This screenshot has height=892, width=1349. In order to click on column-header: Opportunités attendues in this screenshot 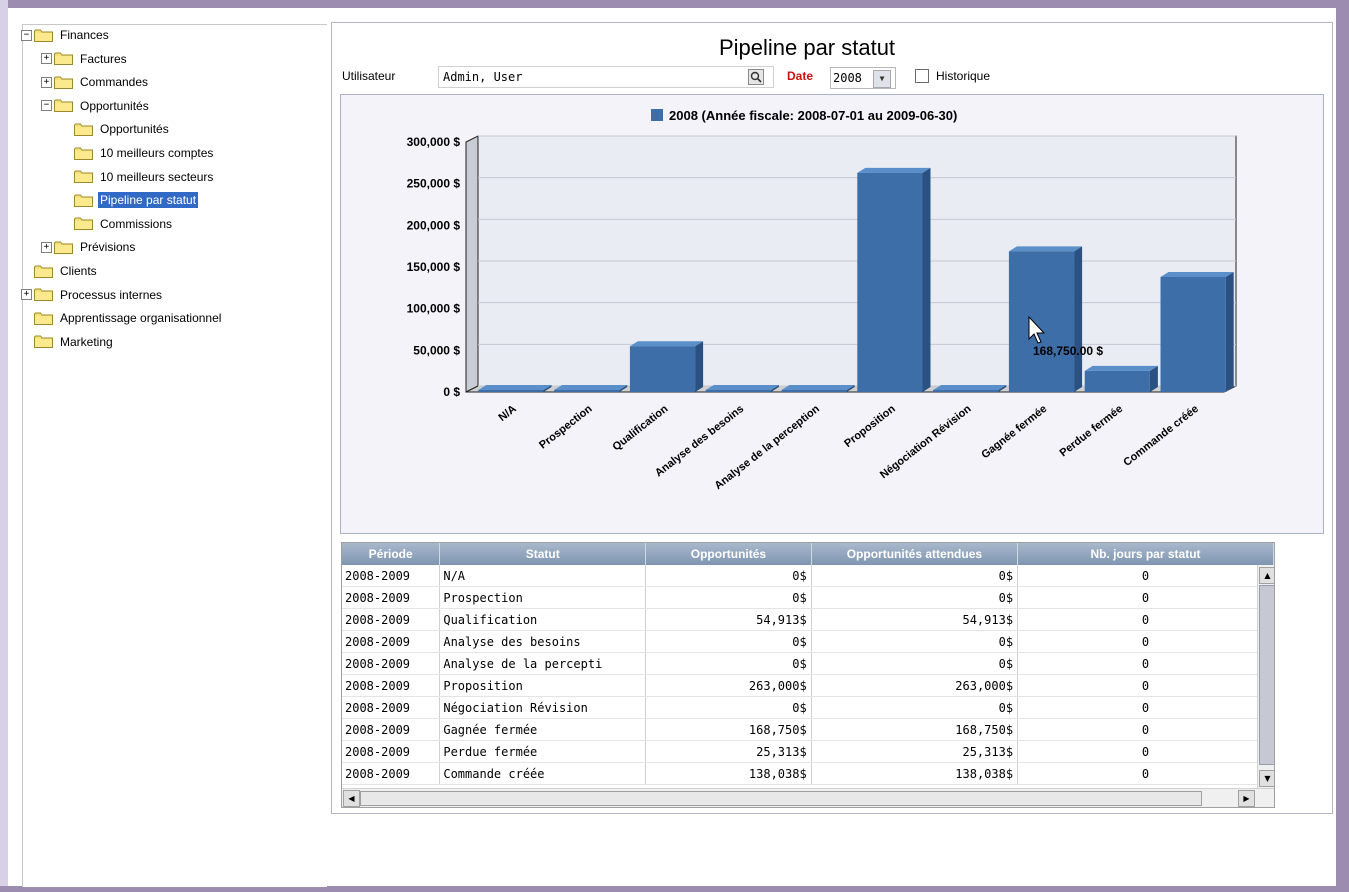, I will do `click(915, 554)`.